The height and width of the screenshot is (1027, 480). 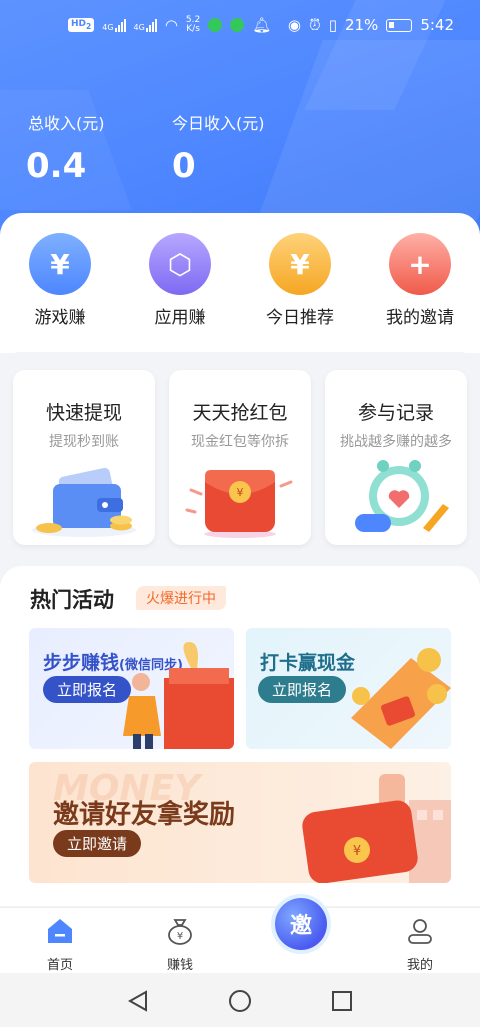 What do you see at coordinates (81, 25) in the screenshot?
I see `hd-badge: HD2` at bounding box center [81, 25].